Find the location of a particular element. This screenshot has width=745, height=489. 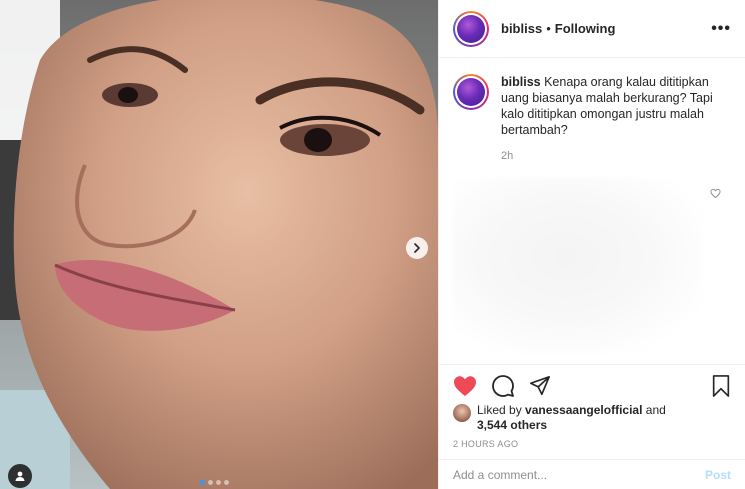

blurred-comments is located at coordinates (578, 265).